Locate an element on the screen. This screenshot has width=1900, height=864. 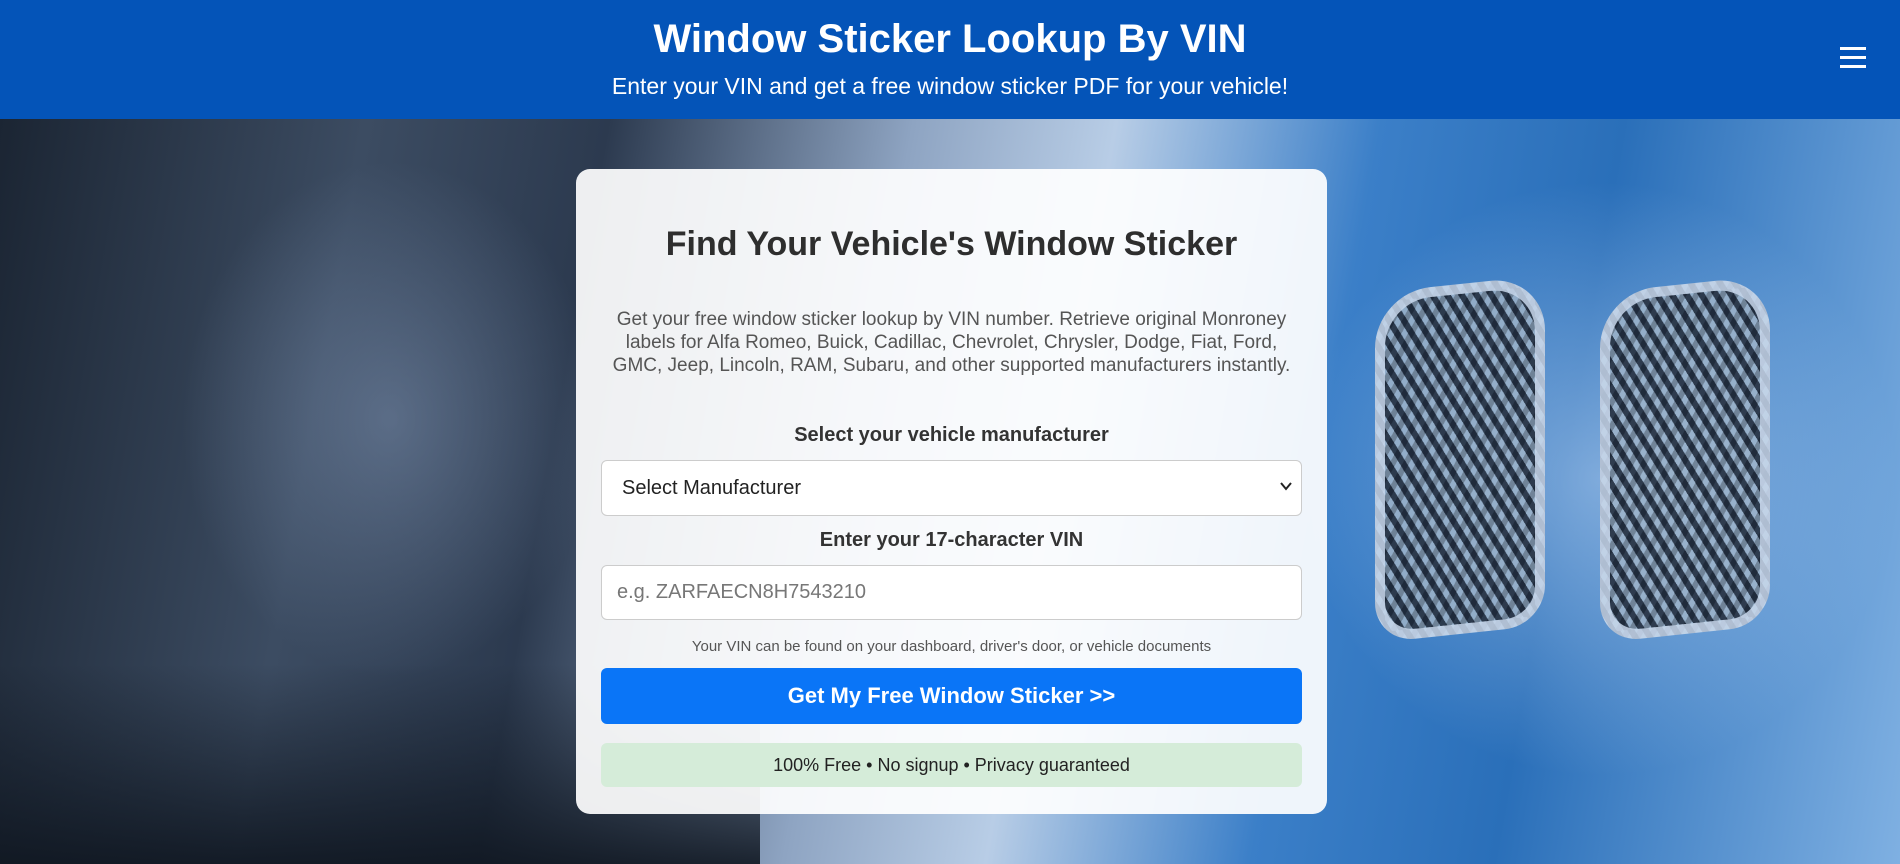
page-title: Window Sticker Lookup By VIN is located at coordinates (950, 39).